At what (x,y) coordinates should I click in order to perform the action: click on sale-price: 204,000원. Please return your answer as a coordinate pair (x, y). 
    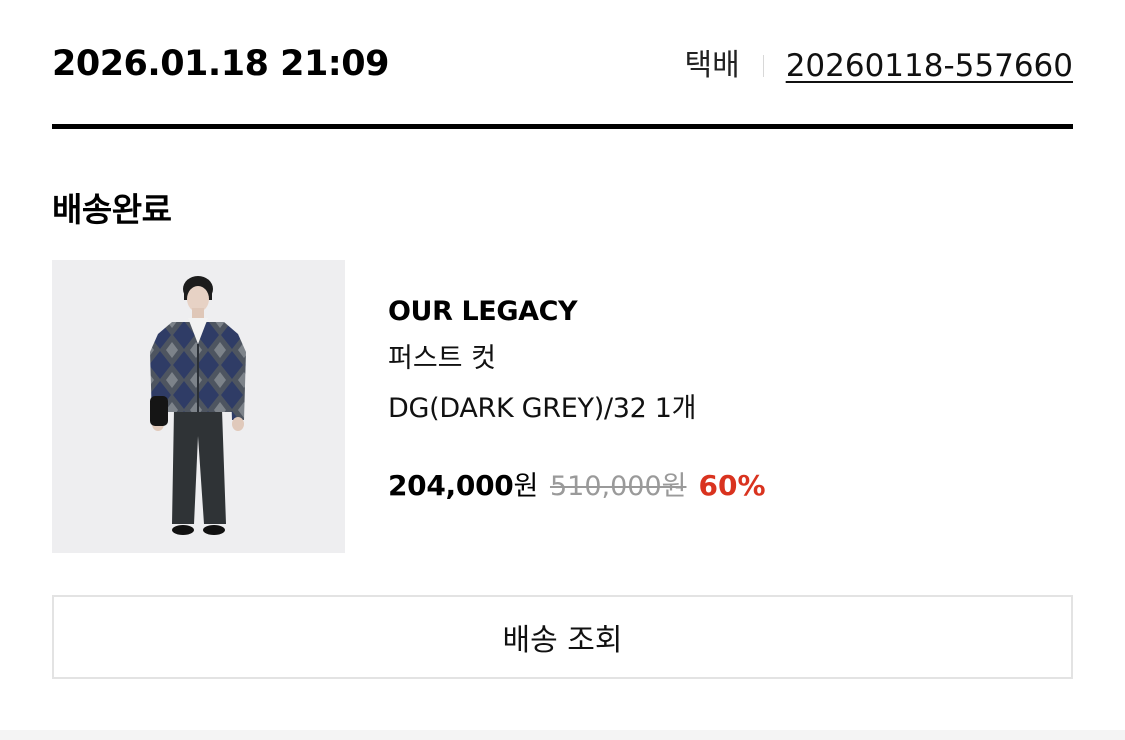
    Looking at the image, I should click on (463, 486).